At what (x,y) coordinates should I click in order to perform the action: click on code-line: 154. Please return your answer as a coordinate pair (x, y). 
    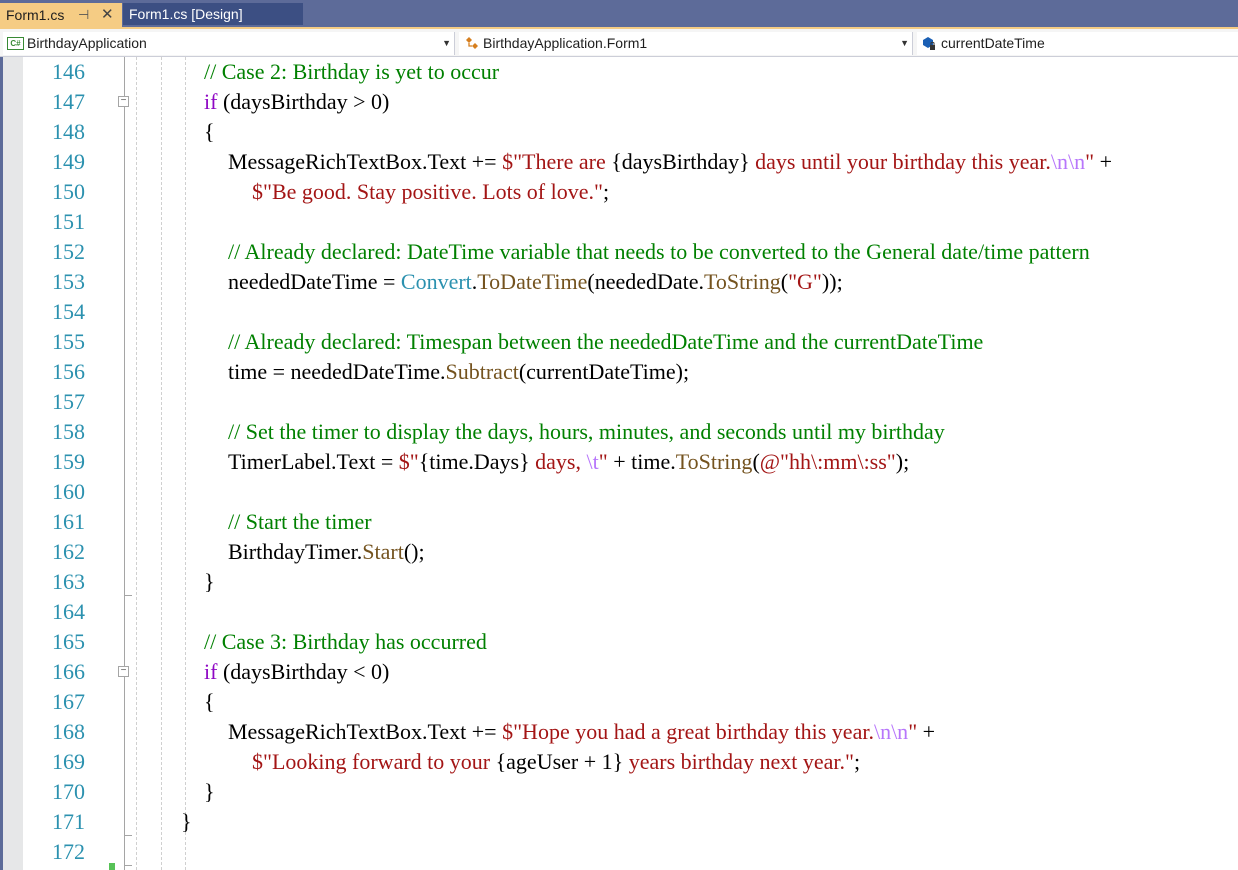
    Looking at the image, I should click on (619, 312).